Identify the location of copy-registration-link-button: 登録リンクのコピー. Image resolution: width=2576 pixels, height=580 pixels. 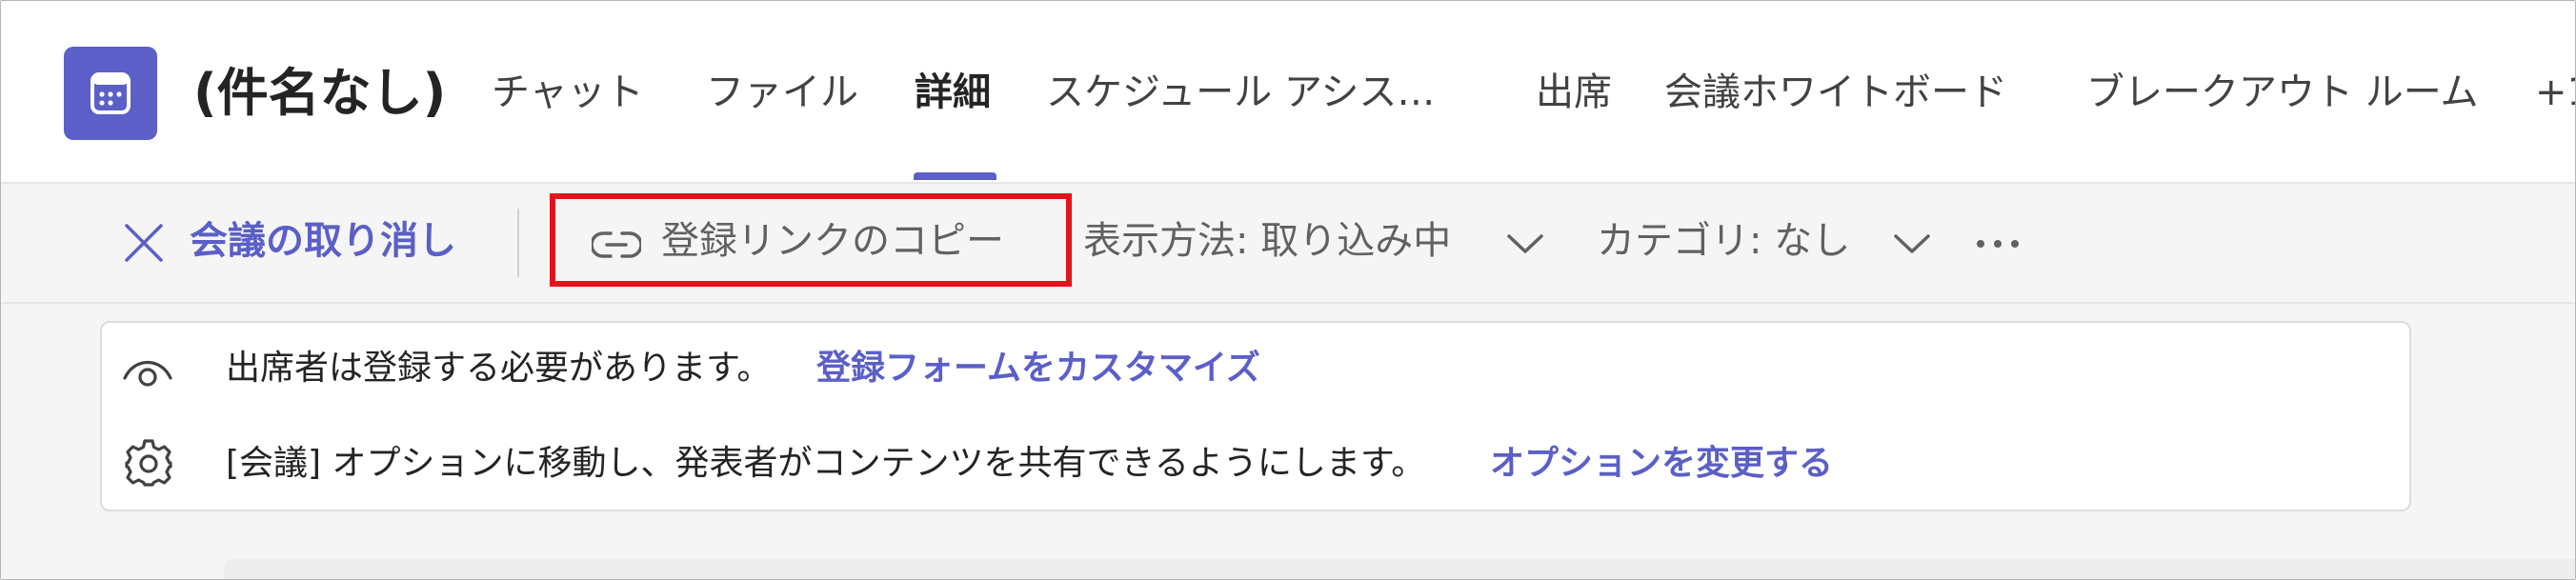
(833, 241).